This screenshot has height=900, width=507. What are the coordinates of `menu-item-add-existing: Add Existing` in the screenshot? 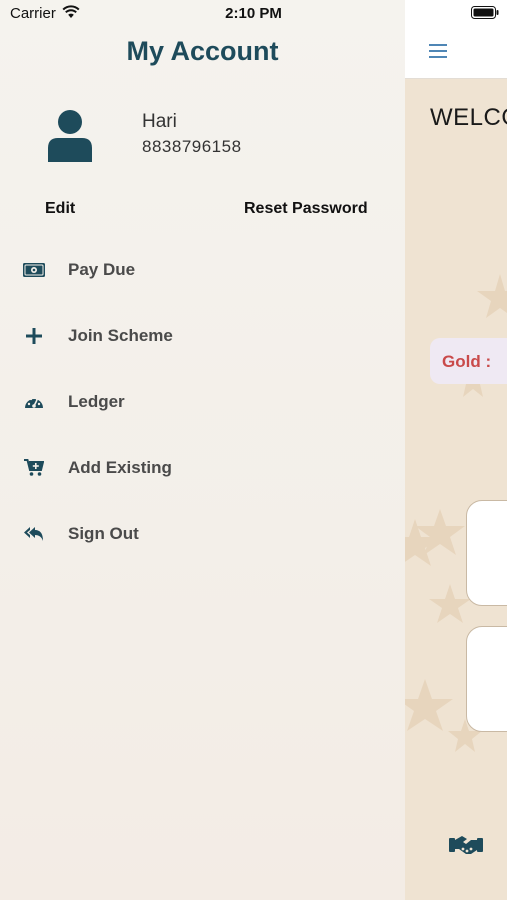 It's located at (202, 468).